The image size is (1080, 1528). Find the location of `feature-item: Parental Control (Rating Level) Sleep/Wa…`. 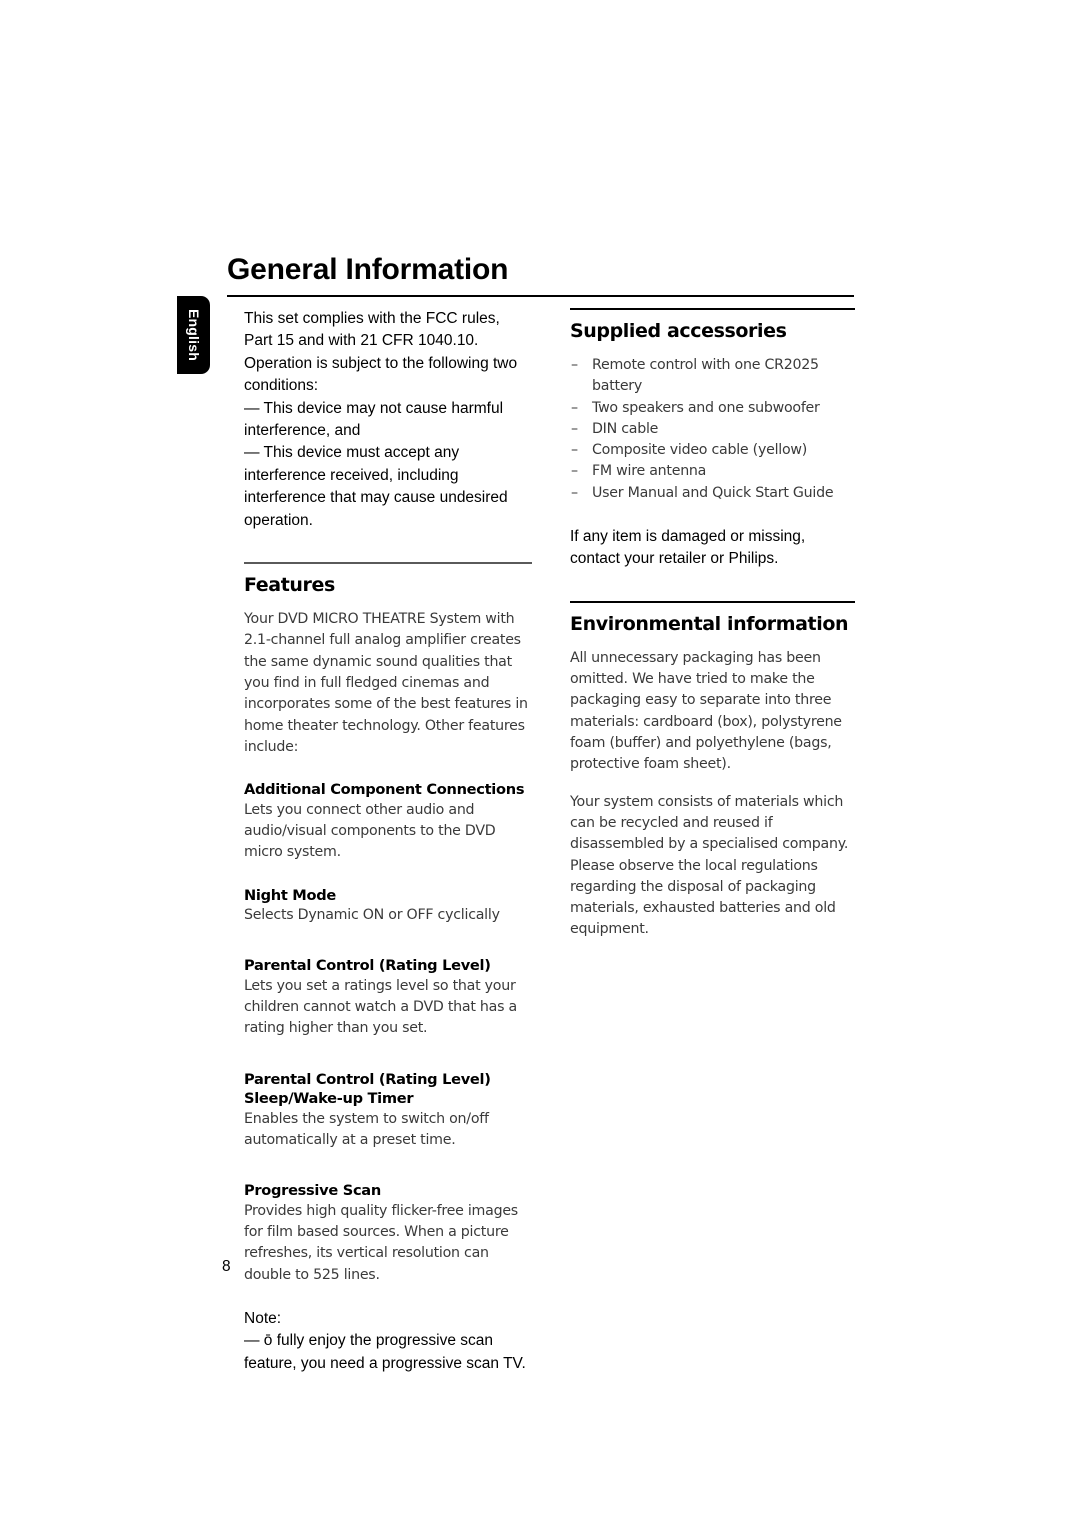

feature-item: Parental Control (Rating Level) Sleep/Wa… is located at coordinates (388, 1111).